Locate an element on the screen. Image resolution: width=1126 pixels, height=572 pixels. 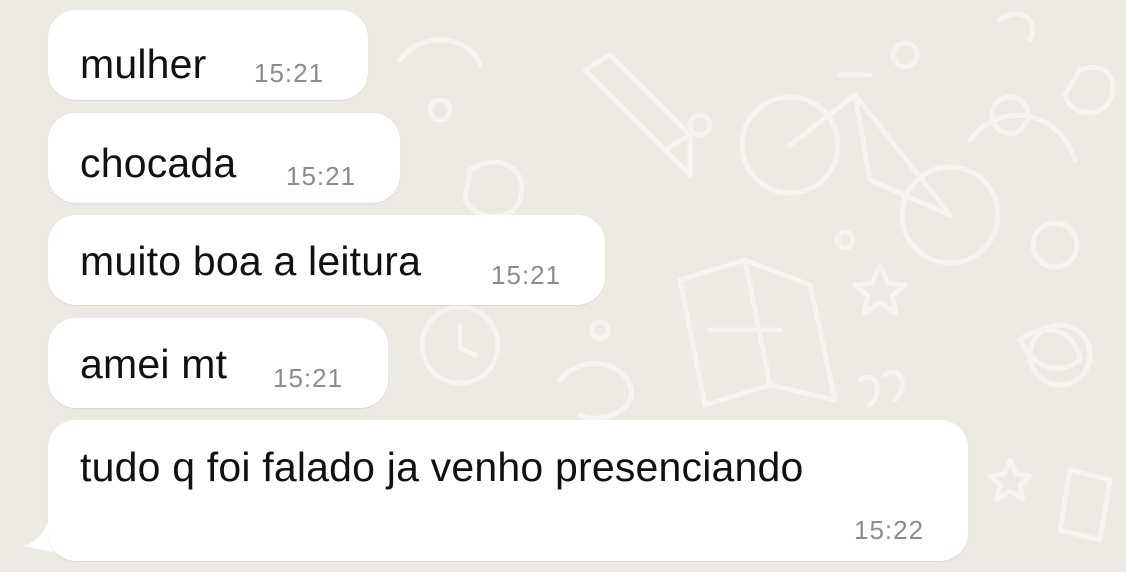
message-text: muito boa a leitura is located at coordinates (251, 261).